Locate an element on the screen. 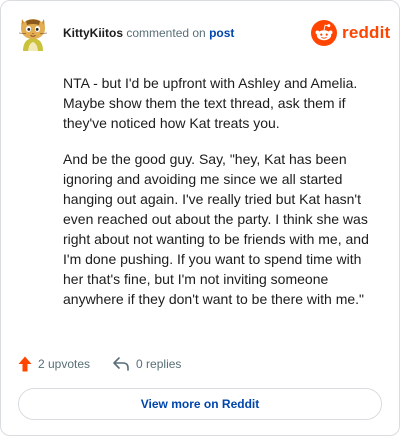 The height and width of the screenshot is (436, 400). reddit-brand: reddit is located at coordinates (350, 33).